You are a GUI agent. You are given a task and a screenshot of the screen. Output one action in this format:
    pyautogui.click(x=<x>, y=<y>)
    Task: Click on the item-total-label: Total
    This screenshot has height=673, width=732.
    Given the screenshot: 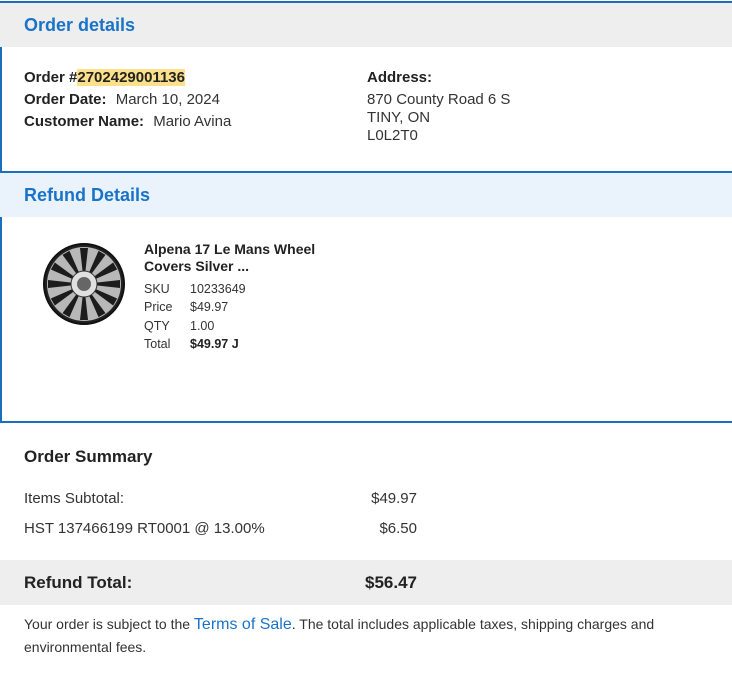 What is the action you would take?
    pyautogui.click(x=157, y=344)
    